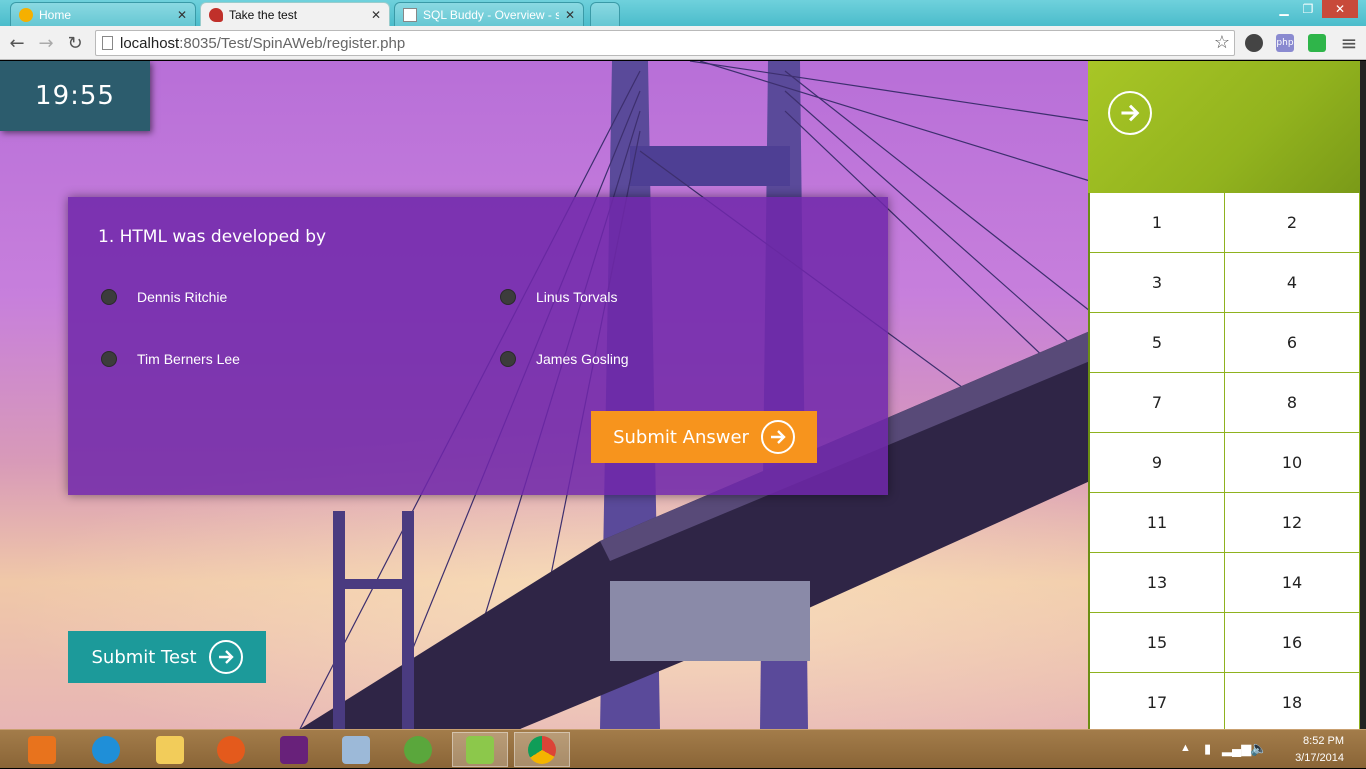 The width and height of the screenshot is (1366, 769). What do you see at coordinates (1308, 9) in the screenshot?
I see `restore-icon: ❐` at bounding box center [1308, 9].